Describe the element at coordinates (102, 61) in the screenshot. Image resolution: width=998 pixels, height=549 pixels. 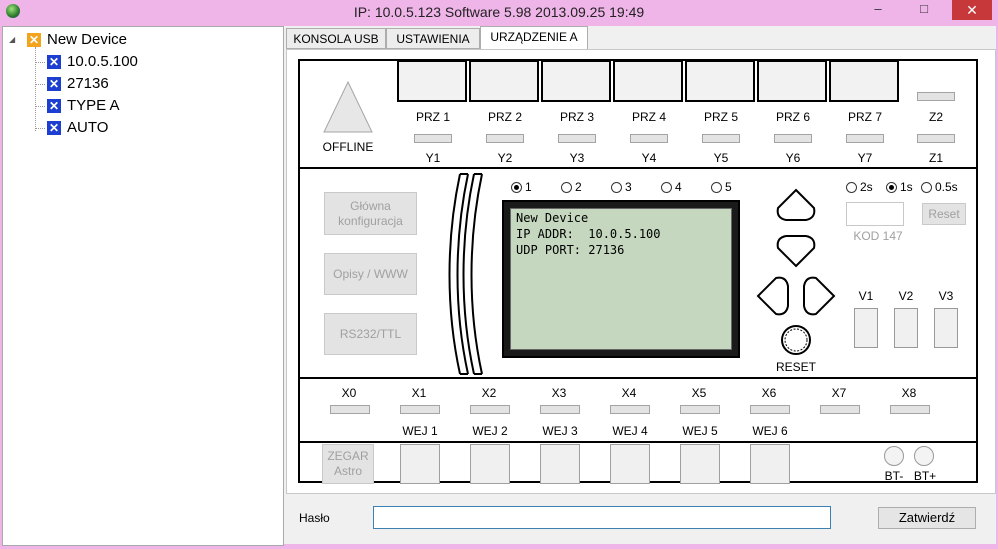
I see `tree-item-label: 10.0.5.100` at that location.